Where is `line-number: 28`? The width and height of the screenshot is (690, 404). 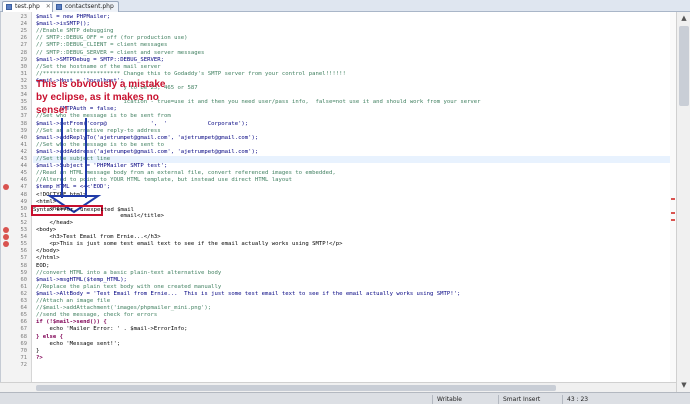 line-number: 28 is located at coordinates (24, 52).